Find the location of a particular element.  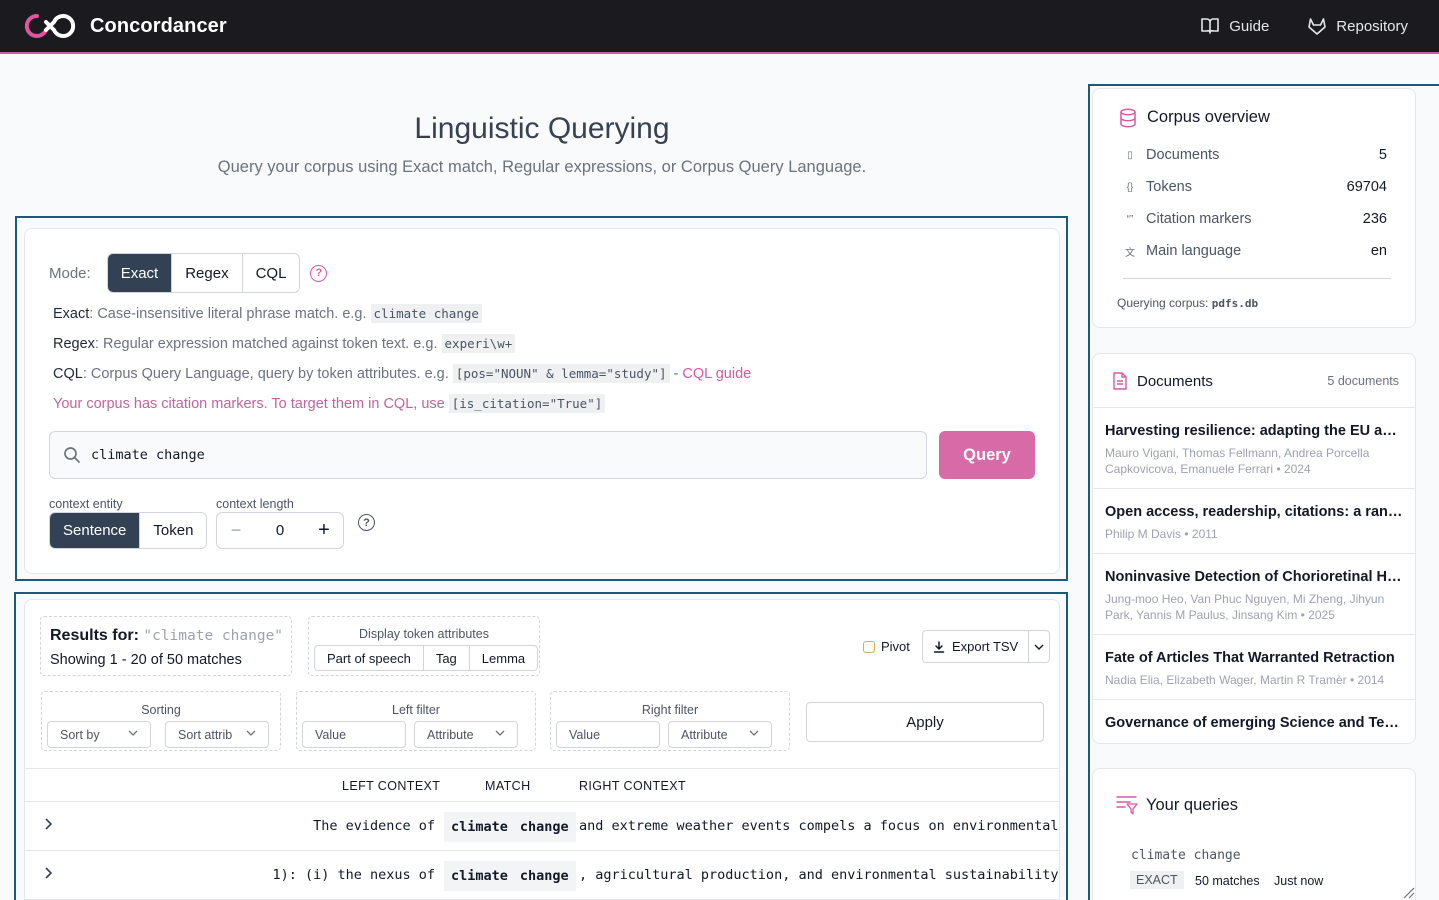

gitlab-icon is located at coordinates (1317, 26).